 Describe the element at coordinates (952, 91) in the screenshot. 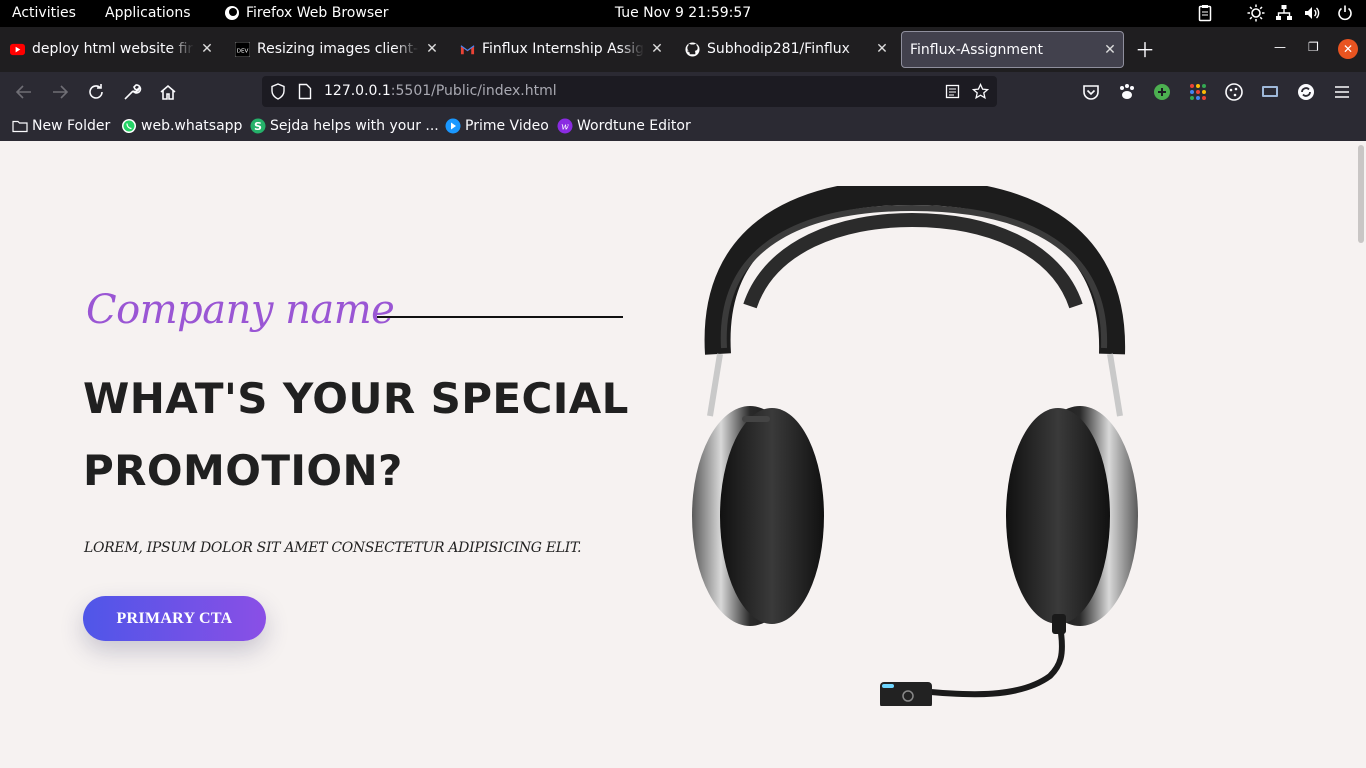

I see `reader-view-icon` at that location.